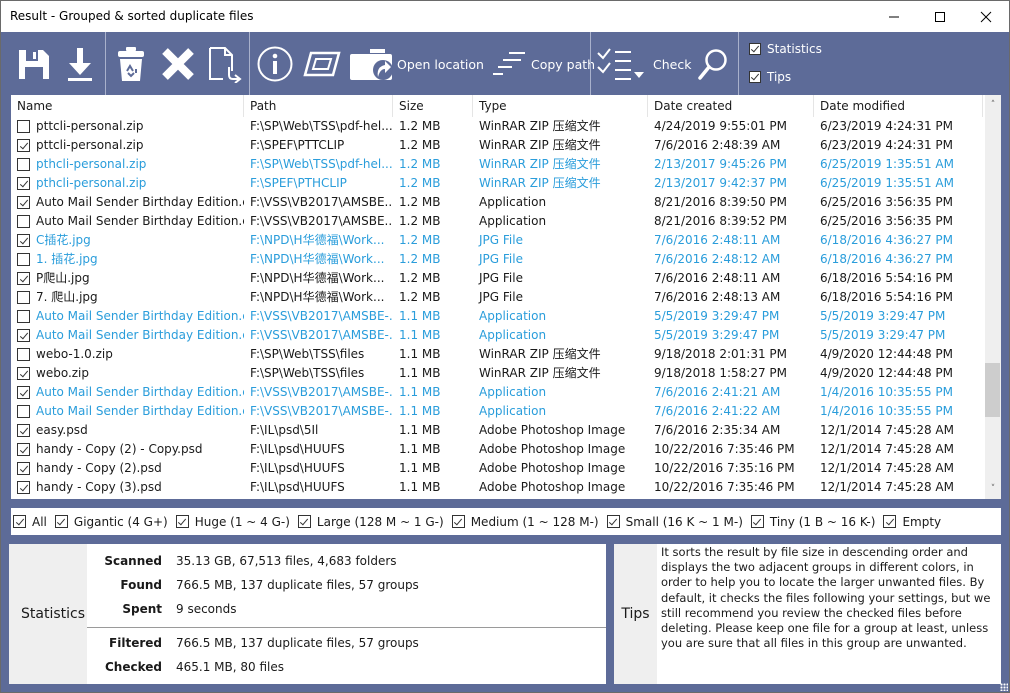  I want to click on close-button, so click(986, 16).